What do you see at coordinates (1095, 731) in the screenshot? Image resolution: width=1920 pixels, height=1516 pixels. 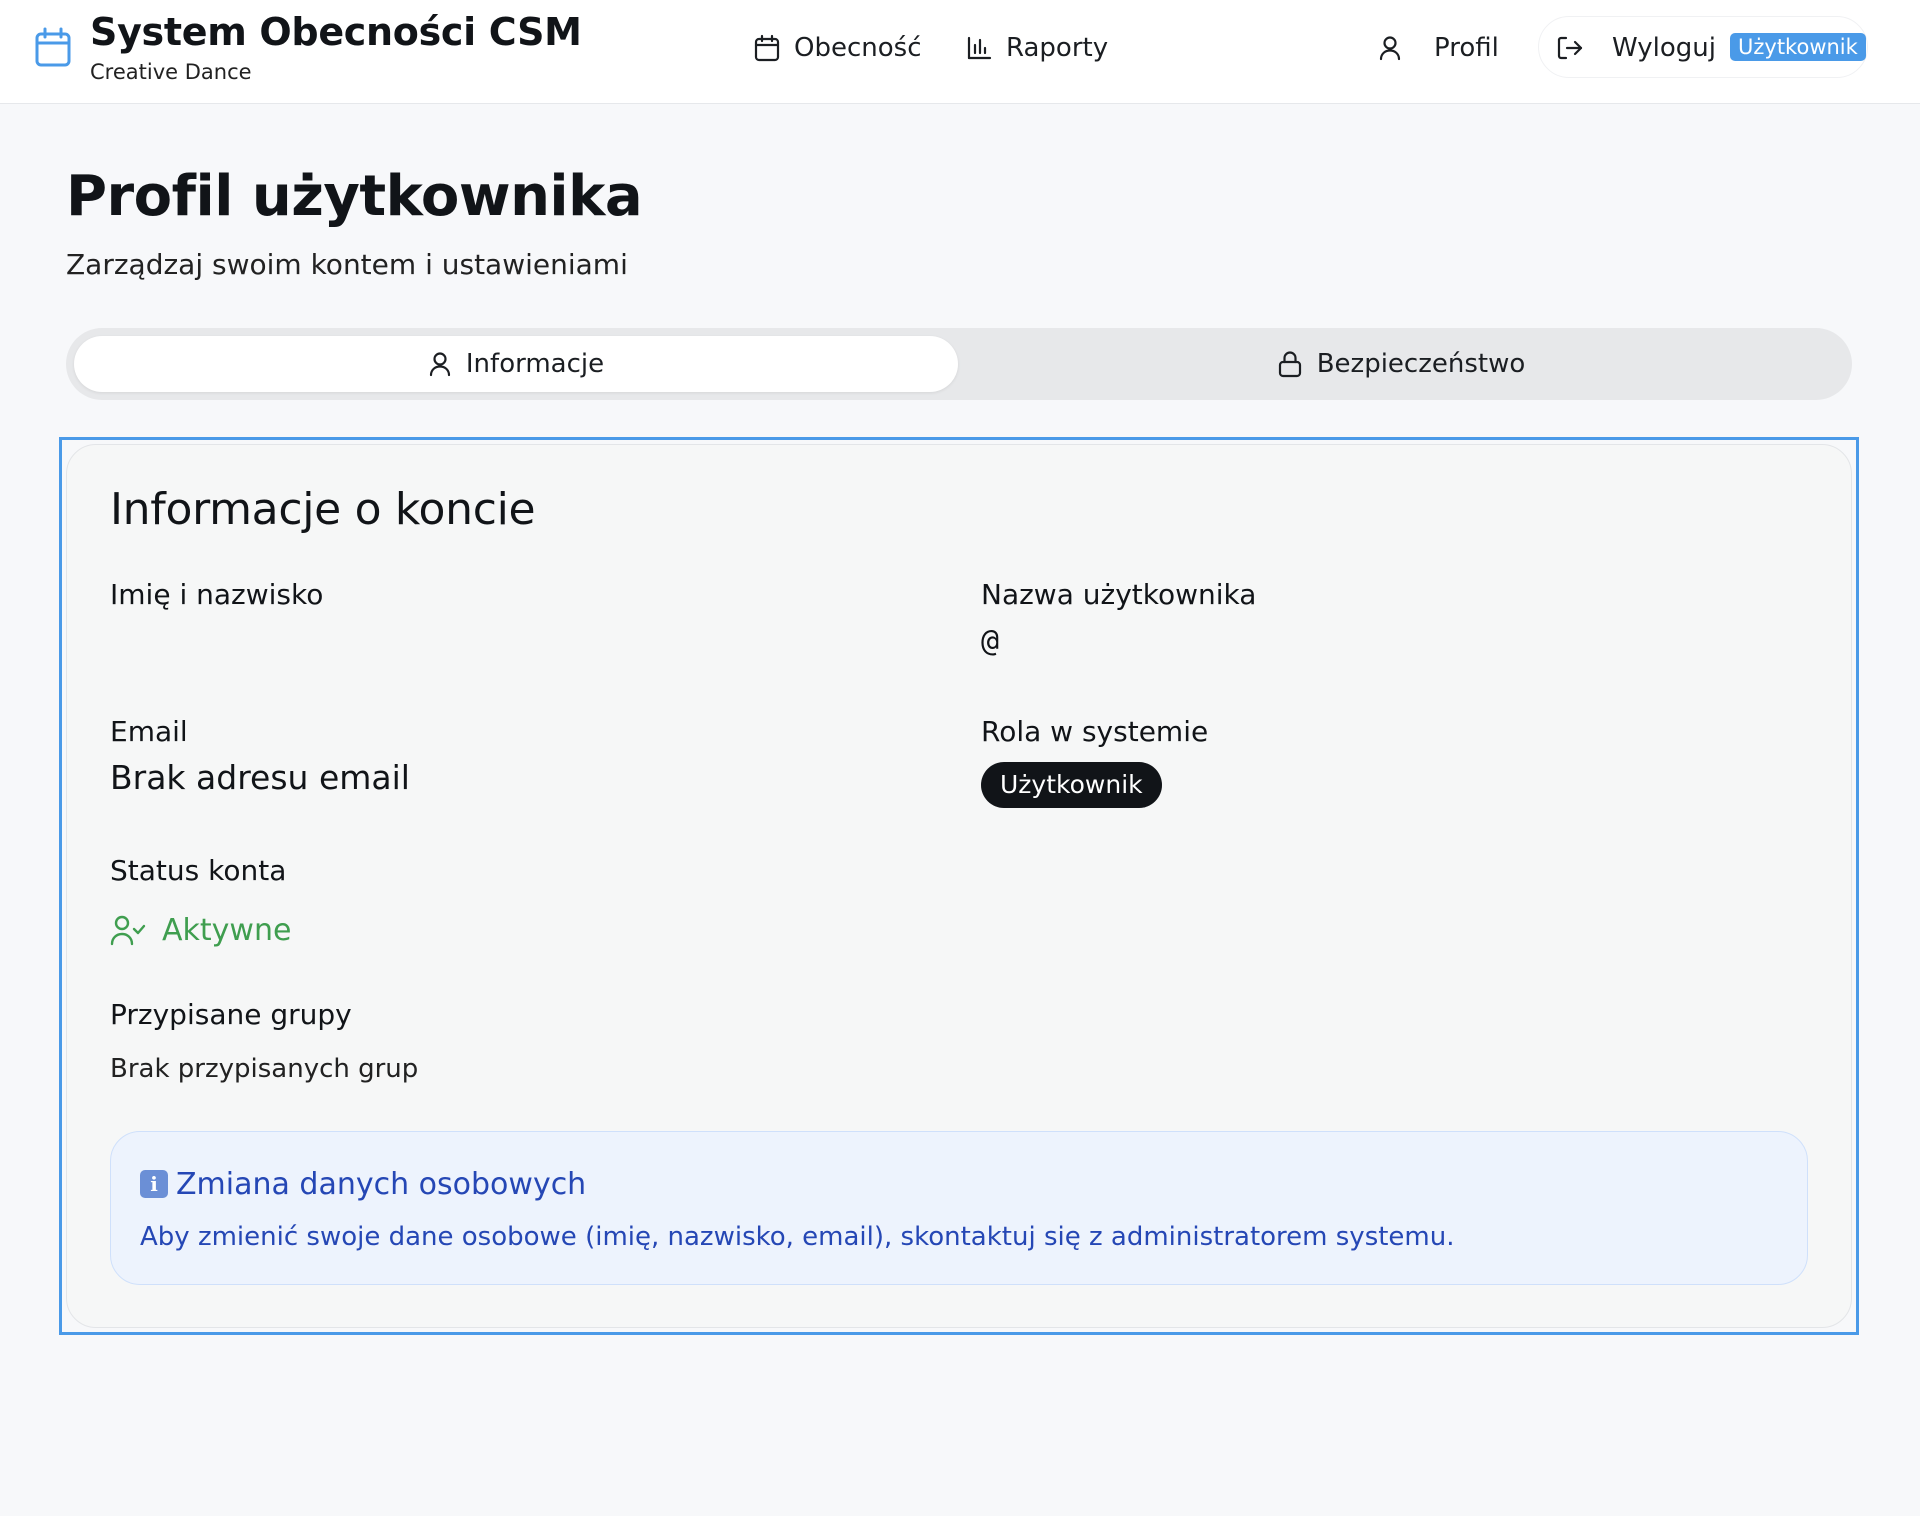 I see `role-label: Rola w systemie` at bounding box center [1095, 731].